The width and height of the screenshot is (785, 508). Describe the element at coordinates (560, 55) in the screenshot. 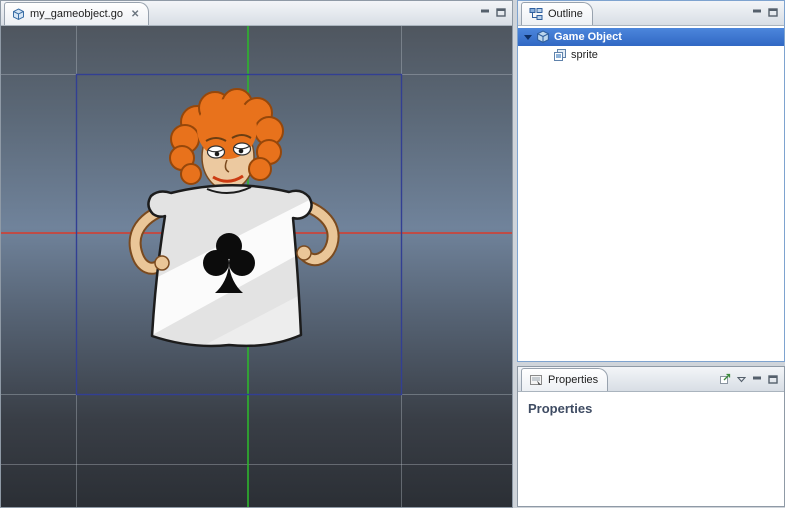

I see `sprite-icon` at that location.